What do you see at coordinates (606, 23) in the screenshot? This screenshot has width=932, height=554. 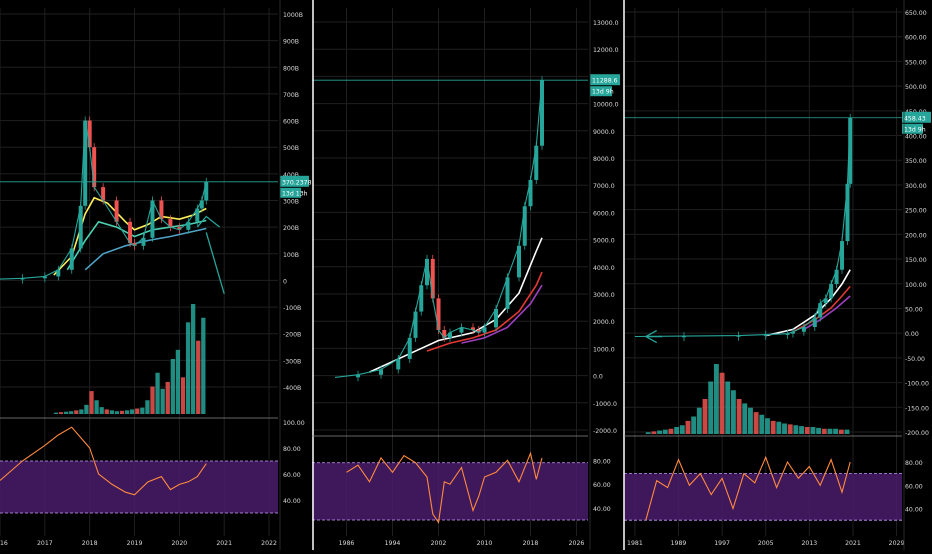 I see `price-tick-label: 13000.0` at bounding box center [606, 23].